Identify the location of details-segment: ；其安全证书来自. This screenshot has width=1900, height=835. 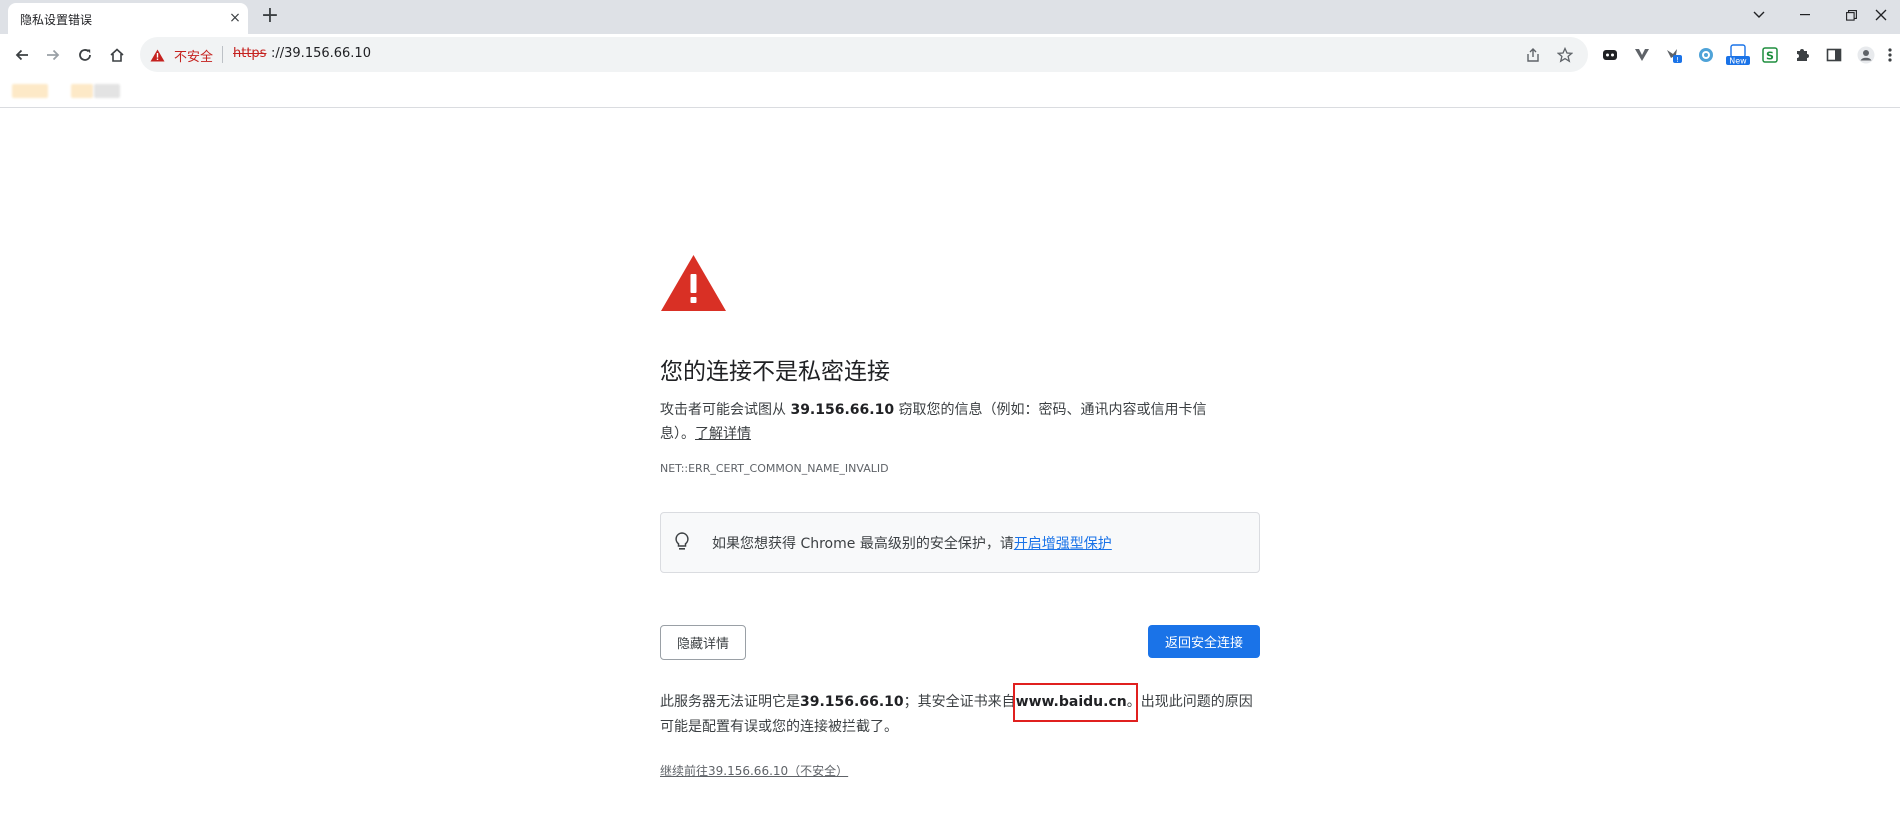
(959, 702).